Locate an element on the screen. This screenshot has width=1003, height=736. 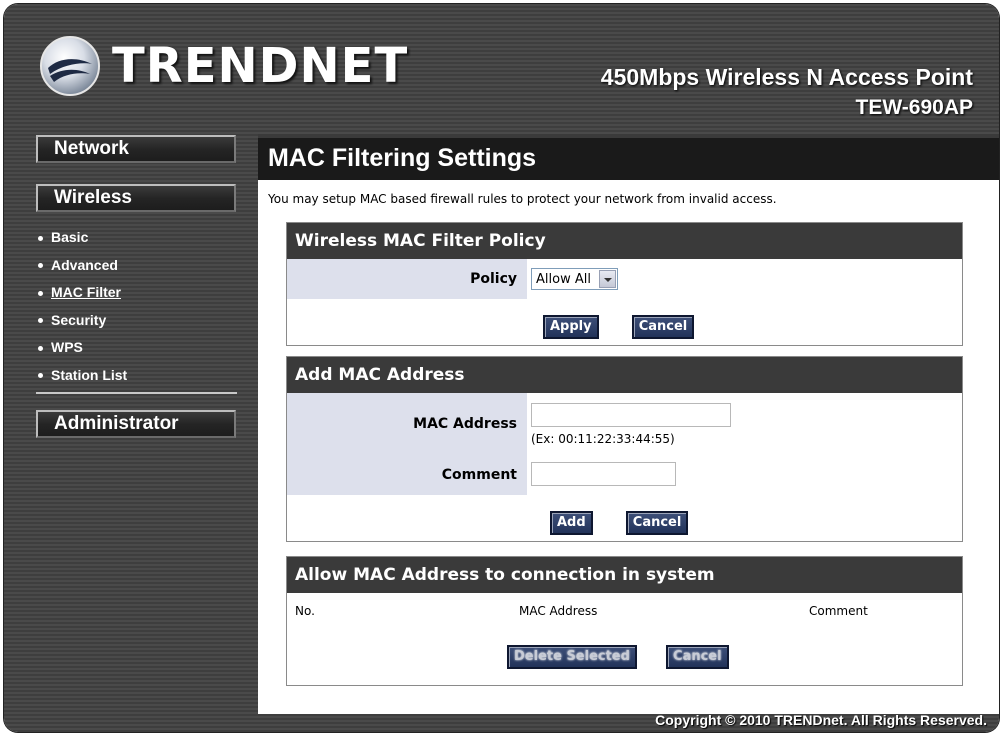
column-mac-address: MAC Address is located at coordinates (558, 611).